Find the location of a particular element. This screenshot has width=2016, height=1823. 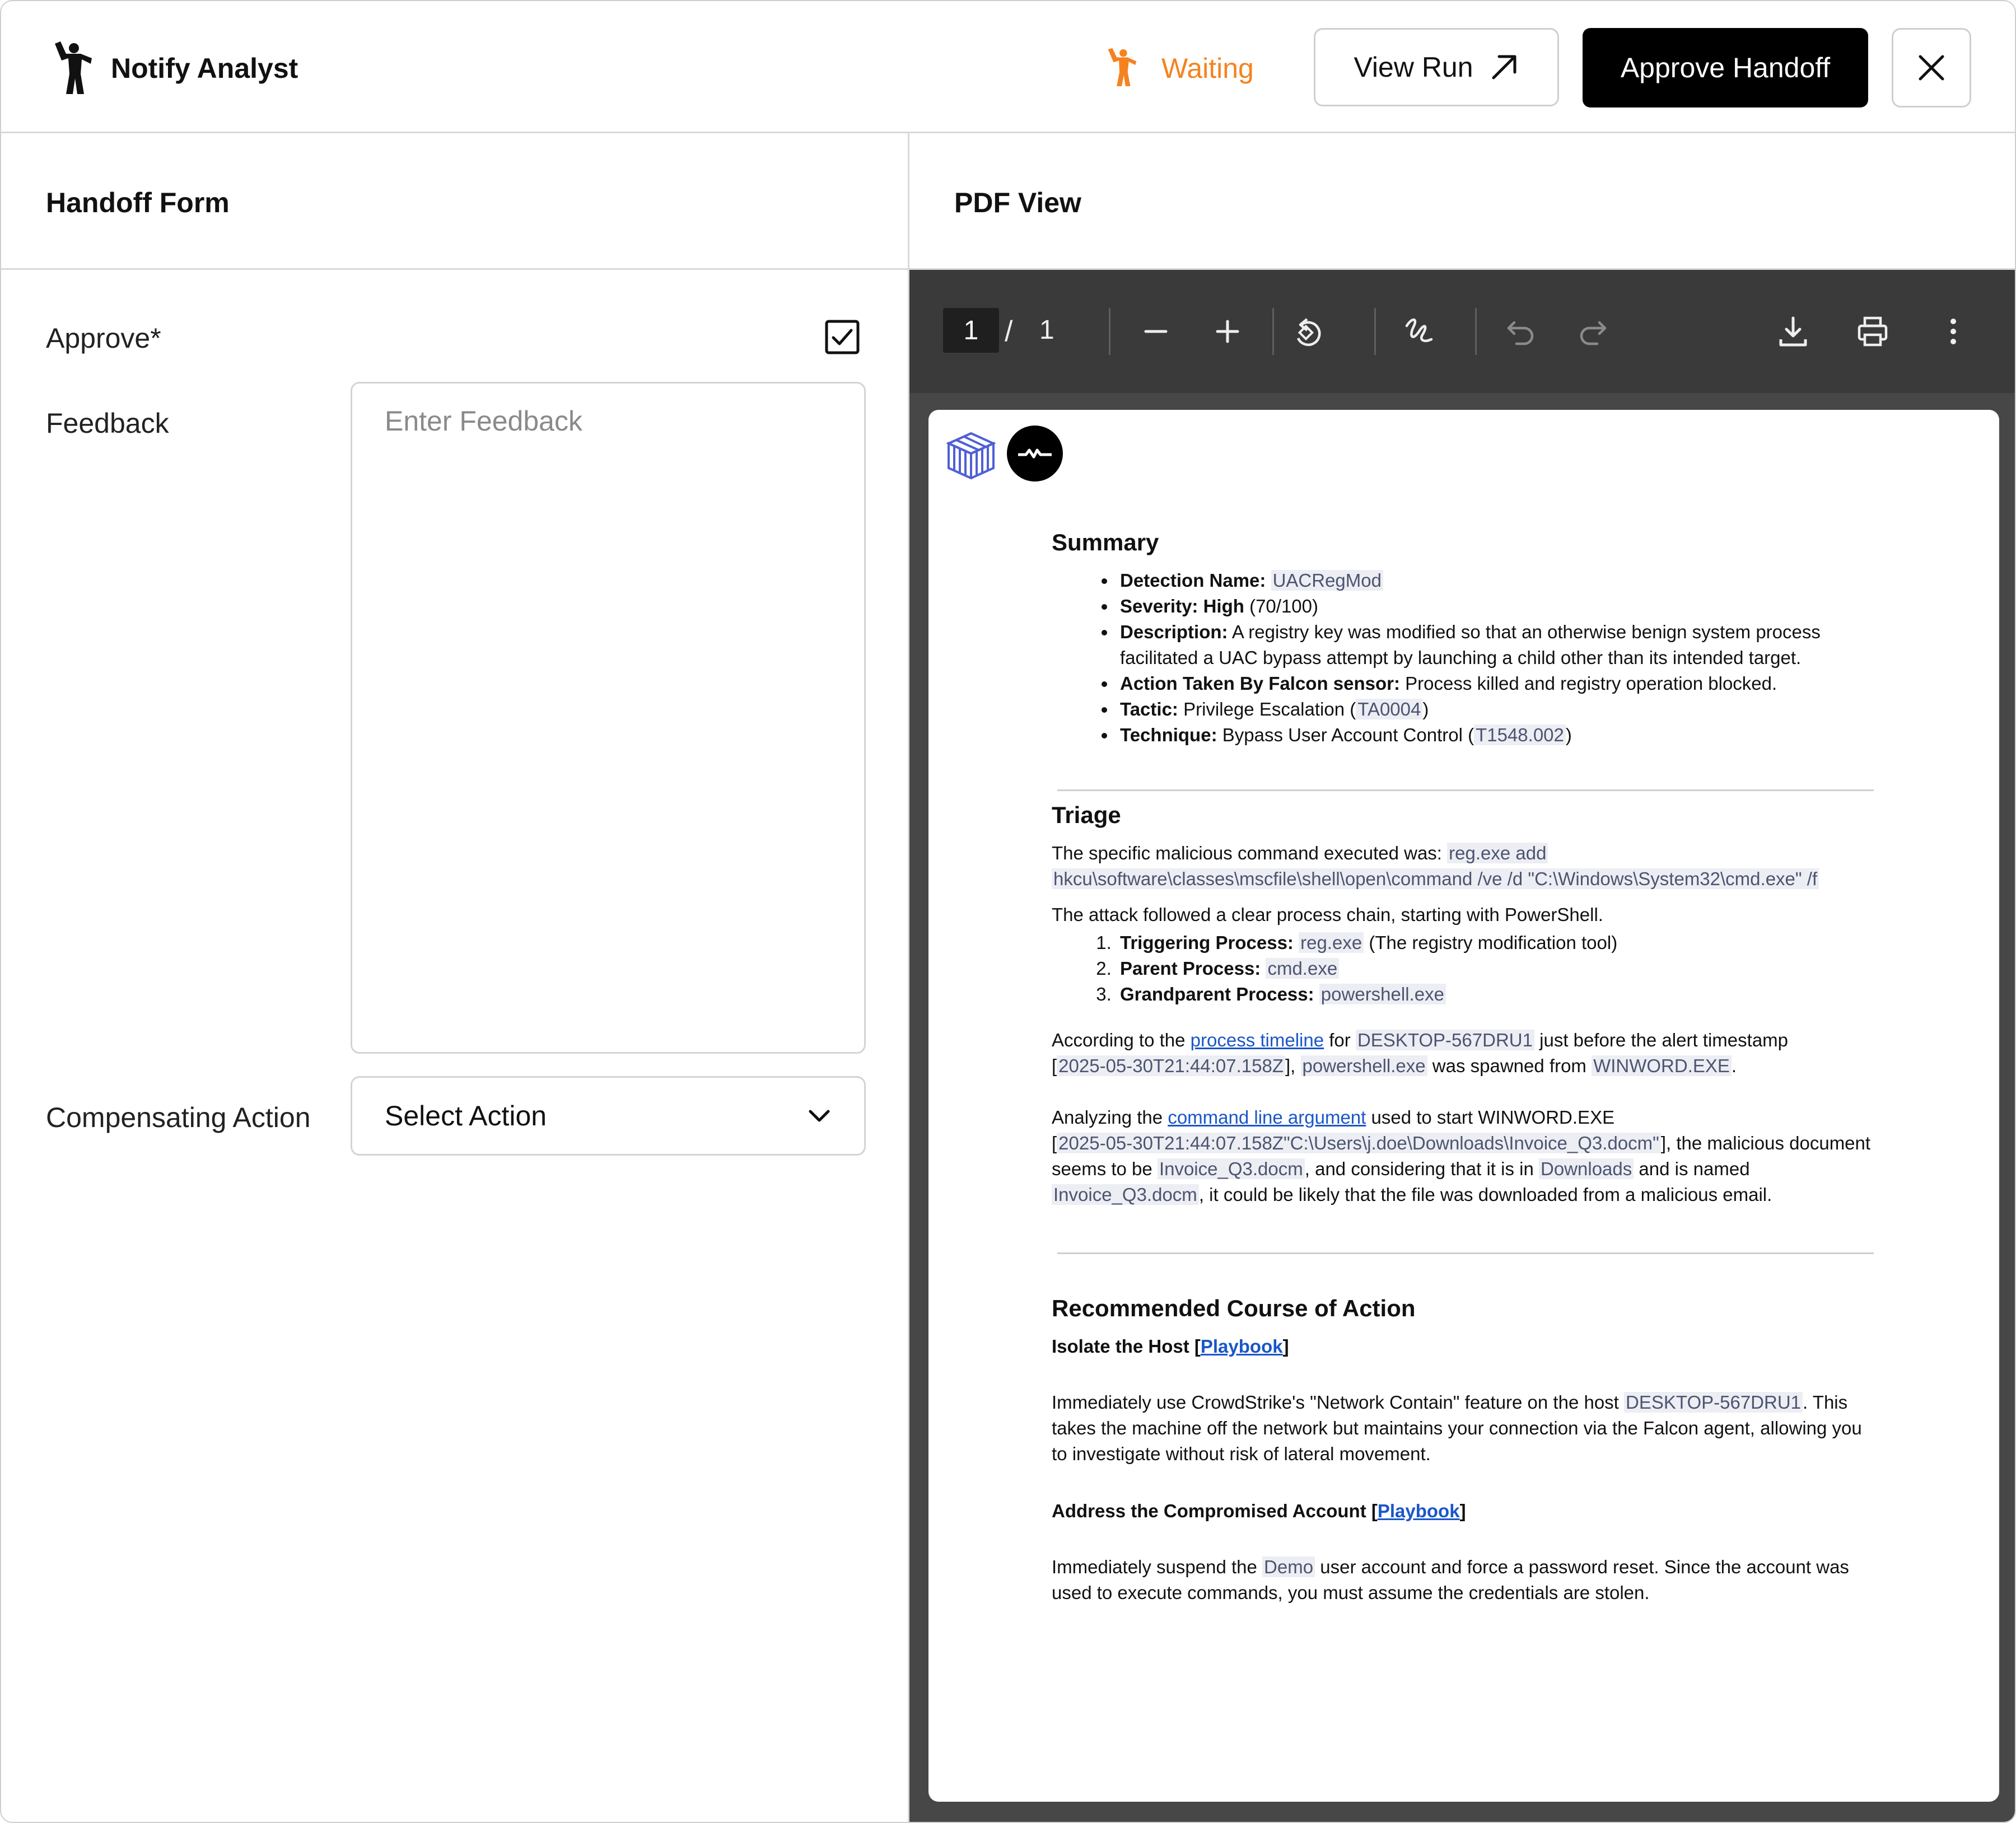

view-run-button: View Run is located at coordinates (1437, 67).